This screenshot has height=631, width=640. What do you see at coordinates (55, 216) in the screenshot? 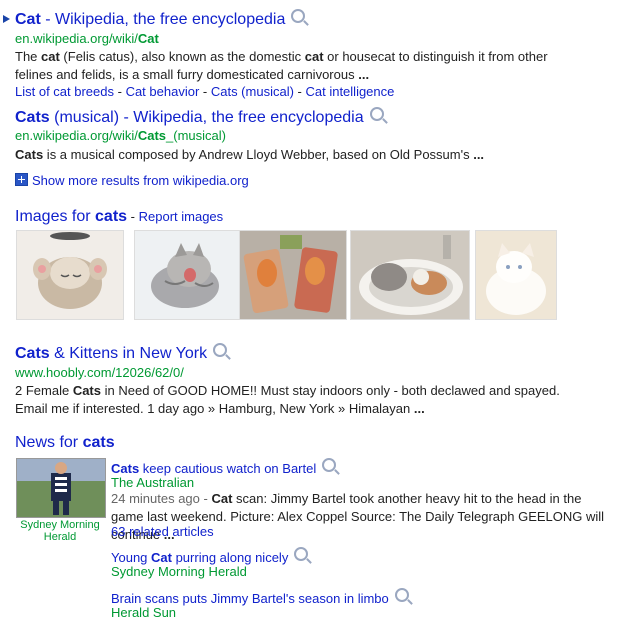
I see `heading-text: Images for` at bounding box center [55, 216].